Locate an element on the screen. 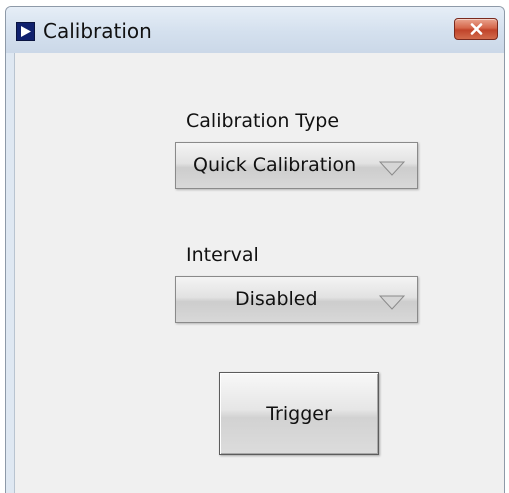 This screenshot has width=509, height=493. calibration-type-dropdown: Quick Calibration is located at coordinates (296, 165).